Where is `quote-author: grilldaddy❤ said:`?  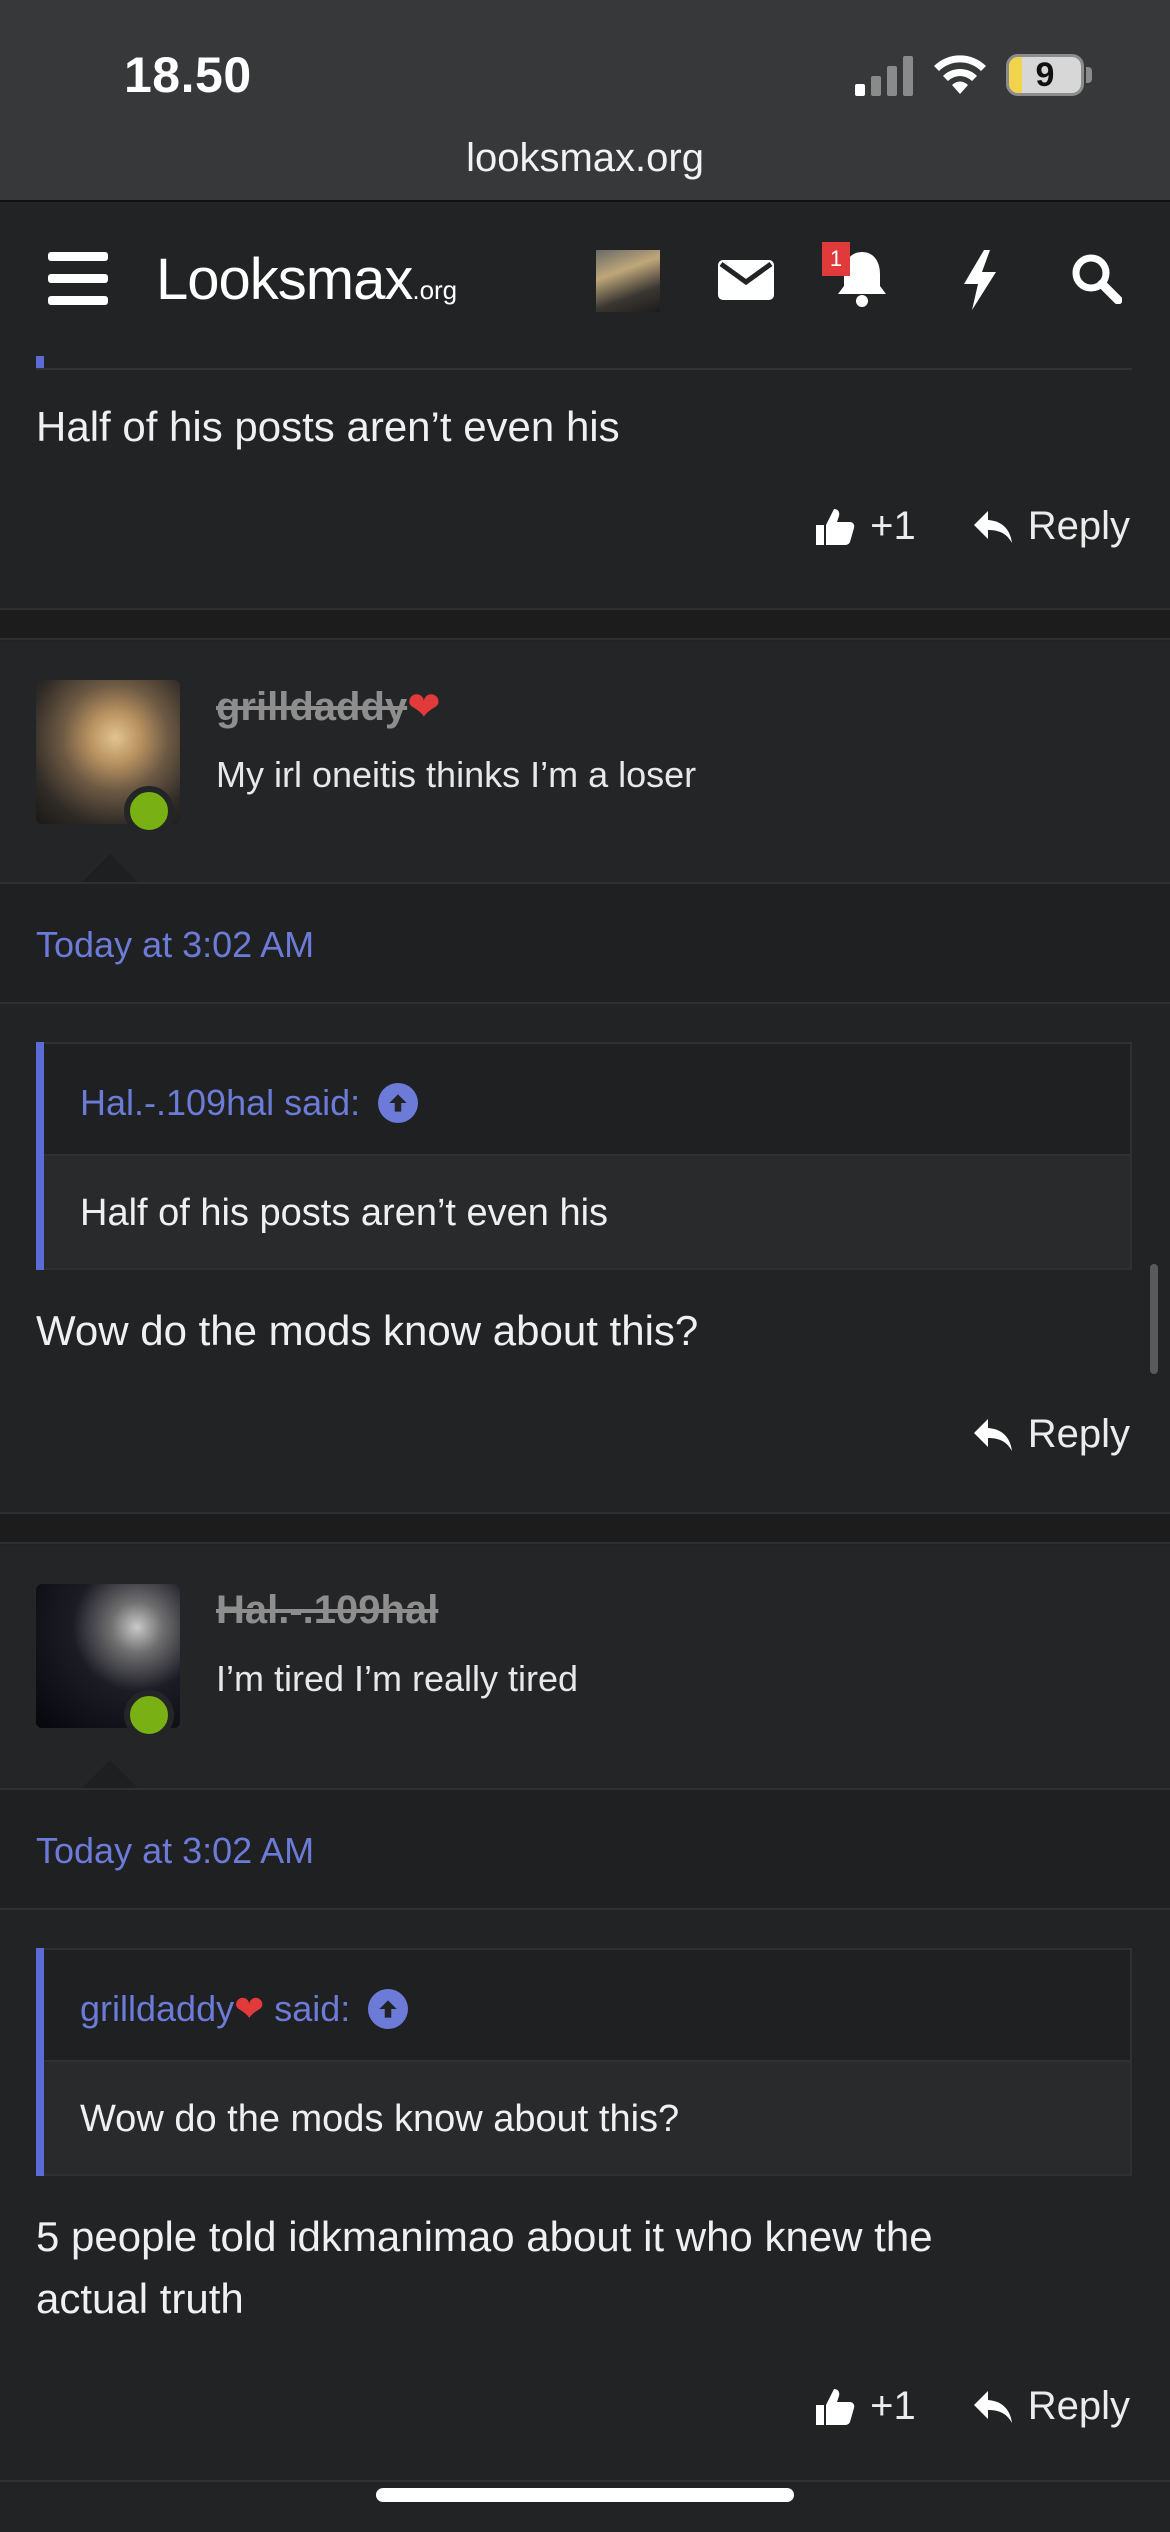 quote-author: grilldaddy❤ said: is located at coordinates (244, 2009).